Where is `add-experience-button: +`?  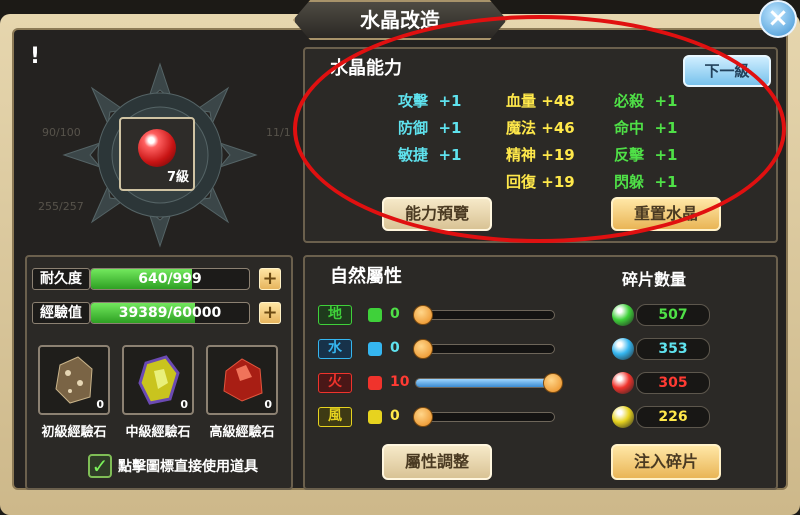 add-experience-button: + is located at coordinates (270, 313).